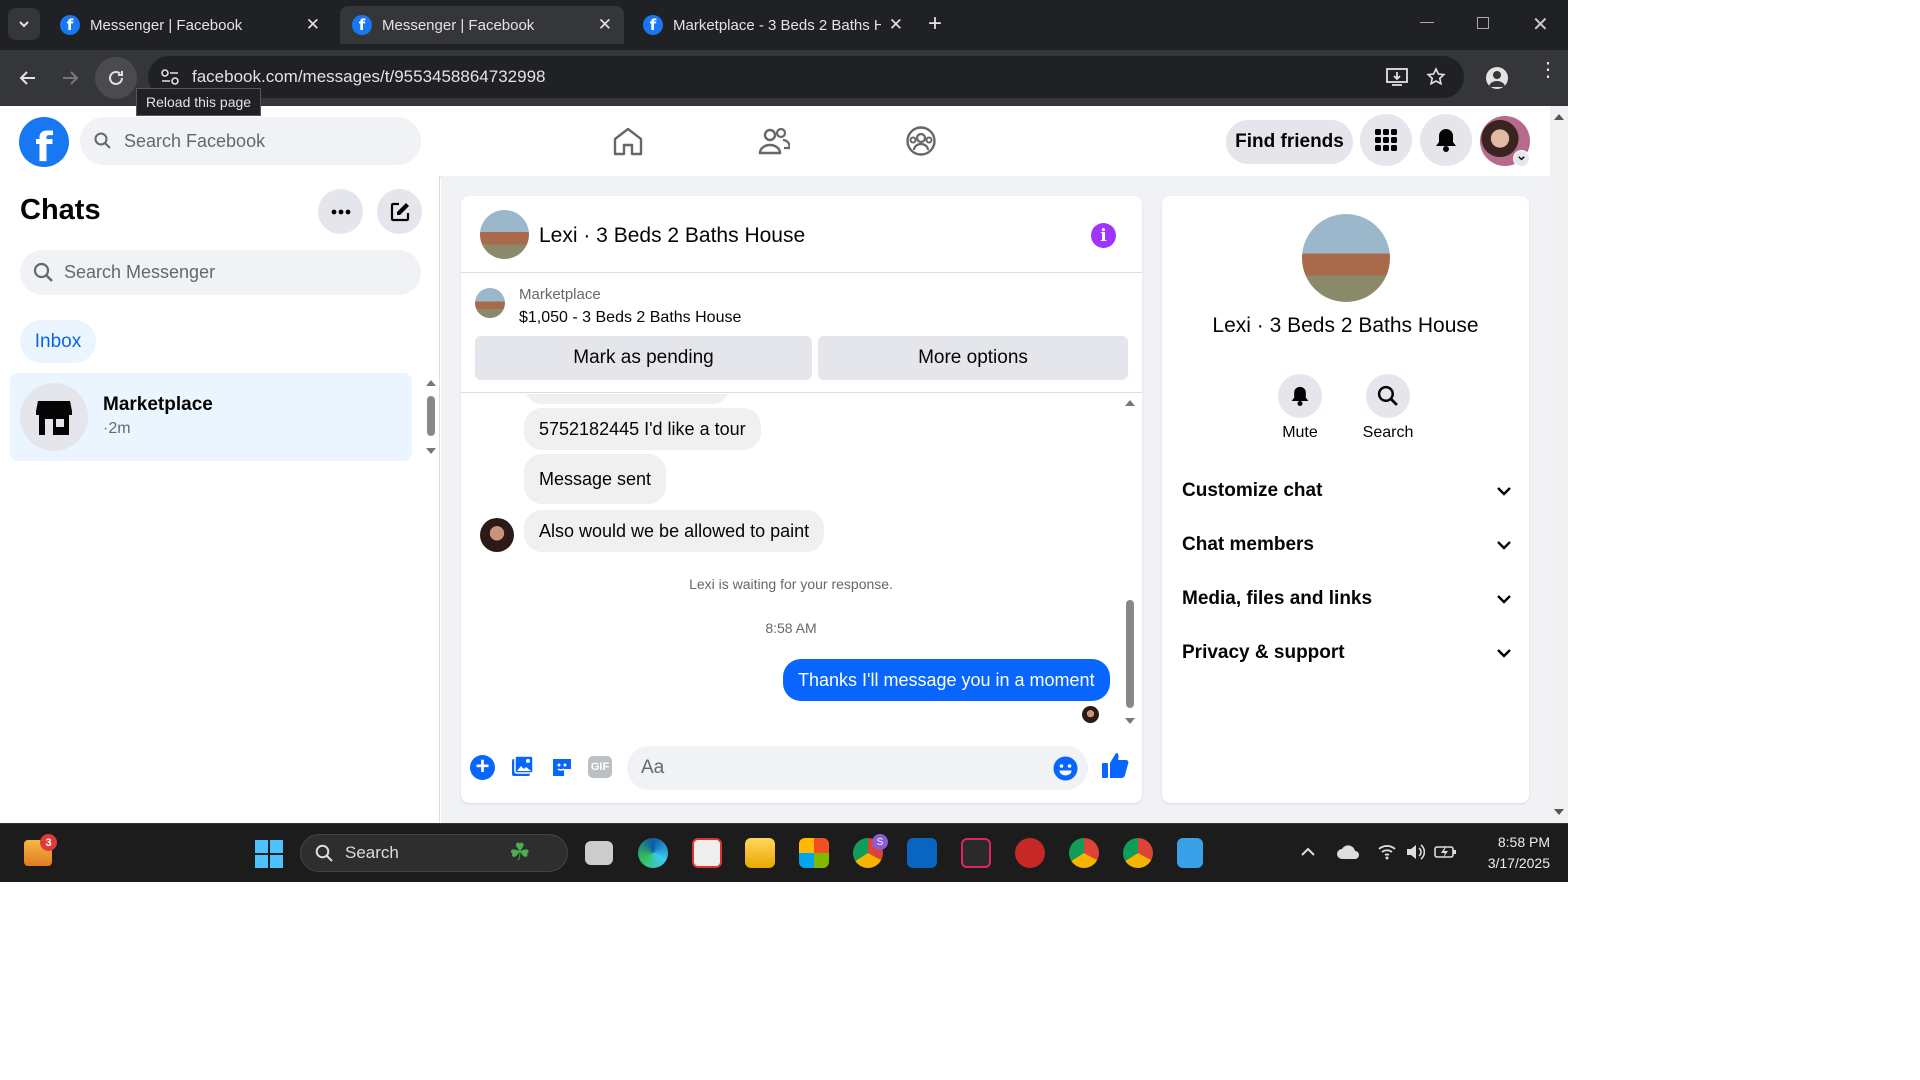 This screenshot has height=1080, width=1920. What do you see at coordinates (1446, 852) in the screenshot?
I see `battery-charging-icon` at bounding box center [1446, 852].